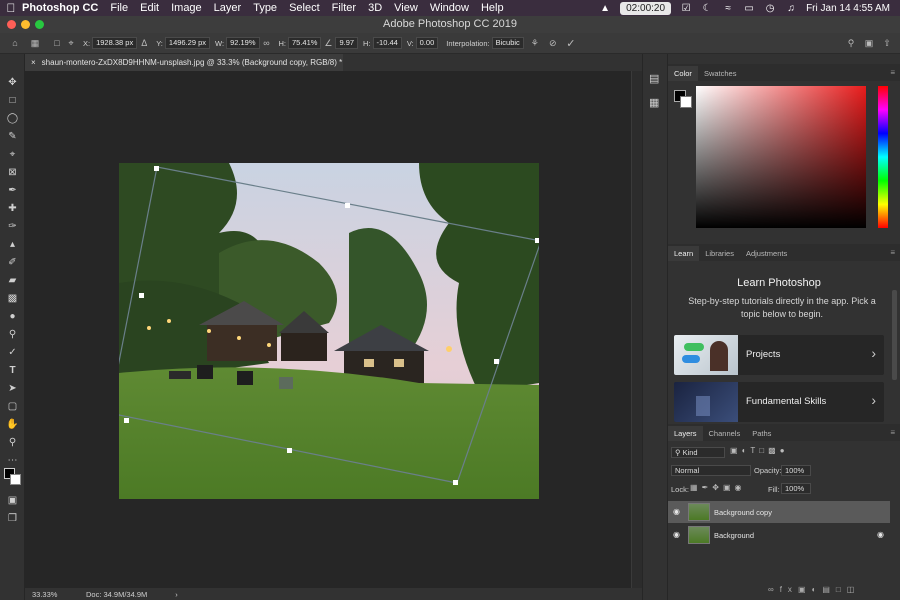 Image resolution: width=900 pixels, height=600 pixels. What do you see at coordinates (375, 8) in the screenshot?
I see `menu-3d: 3D` at bounding box center [375, 8].